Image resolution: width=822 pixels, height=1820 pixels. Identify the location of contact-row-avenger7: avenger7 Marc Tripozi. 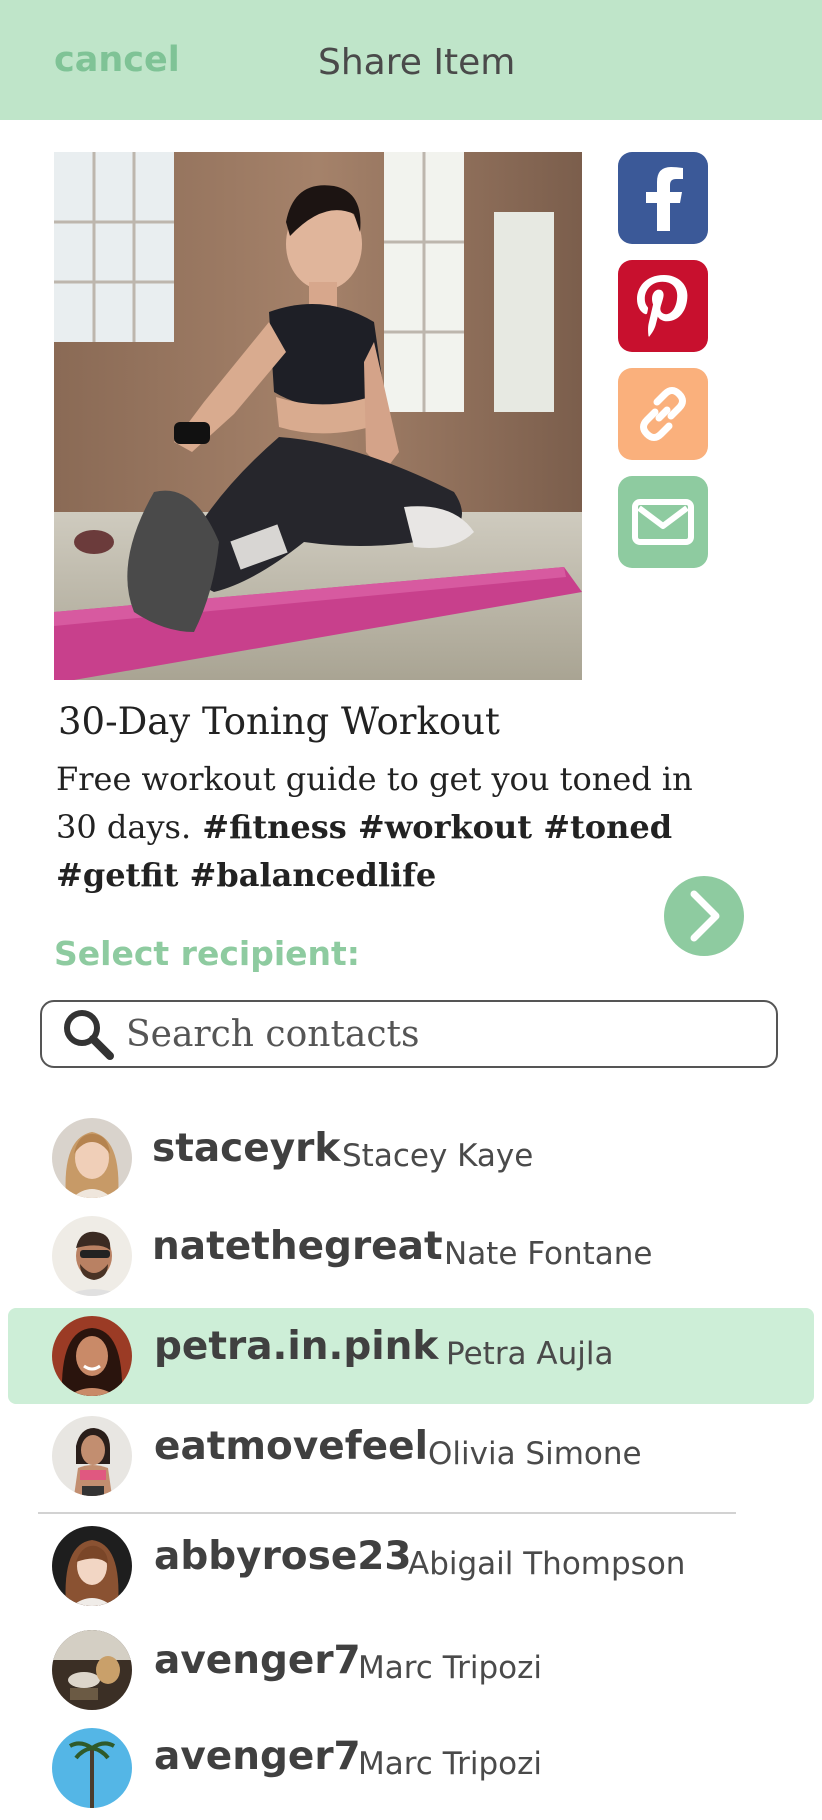
(411, 1668).